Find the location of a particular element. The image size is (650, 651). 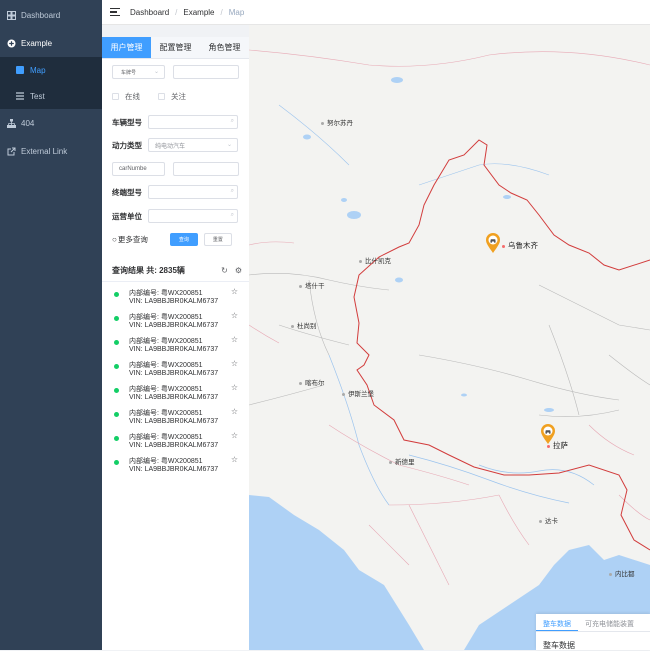

vehicle-model-input: ⌕ is located at coordinates (193, 122).